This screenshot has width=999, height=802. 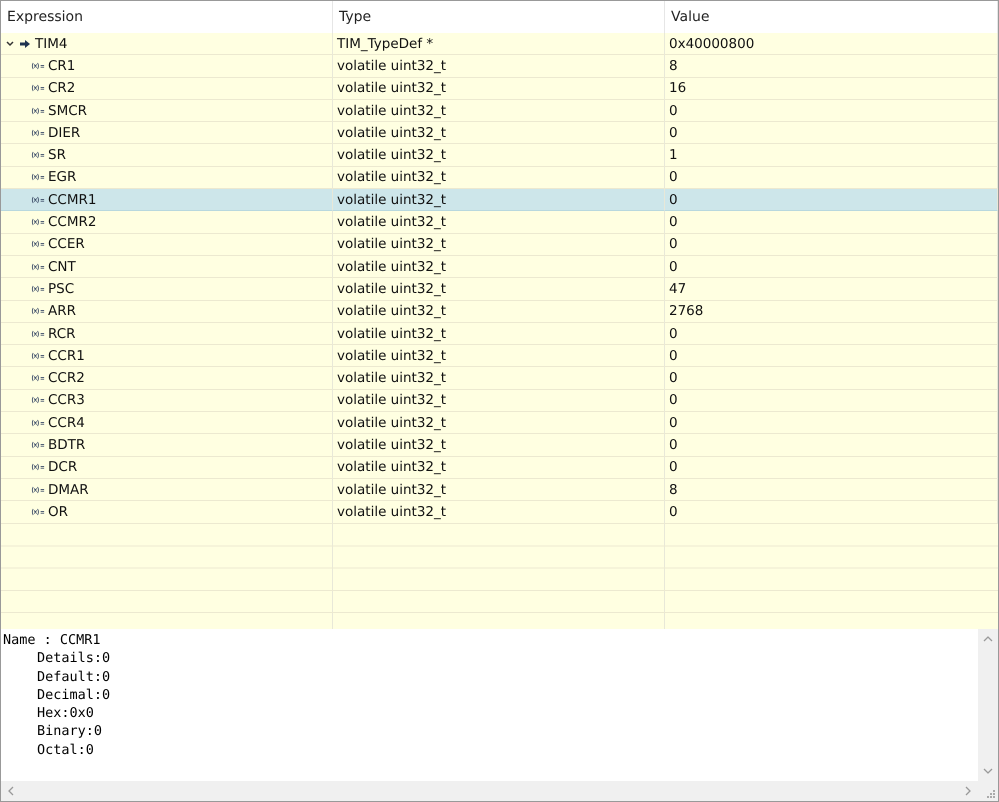 What do you see at coordinates (499, 378) in the screenshot?
I see `tree-row: CCR2 volatile uint32_t 0` at bounding box center [499, 378].